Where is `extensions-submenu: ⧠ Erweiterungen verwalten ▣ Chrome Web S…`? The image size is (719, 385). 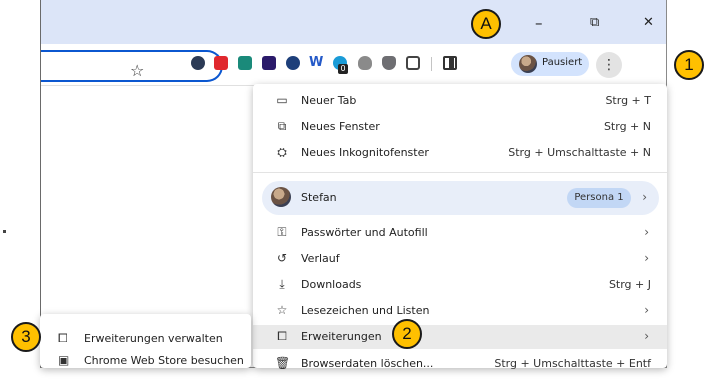 extensions-submenu: ⧠ Erweiterungen verwalten ▣ Chrome Web S… is located at coordinates (145, 341).